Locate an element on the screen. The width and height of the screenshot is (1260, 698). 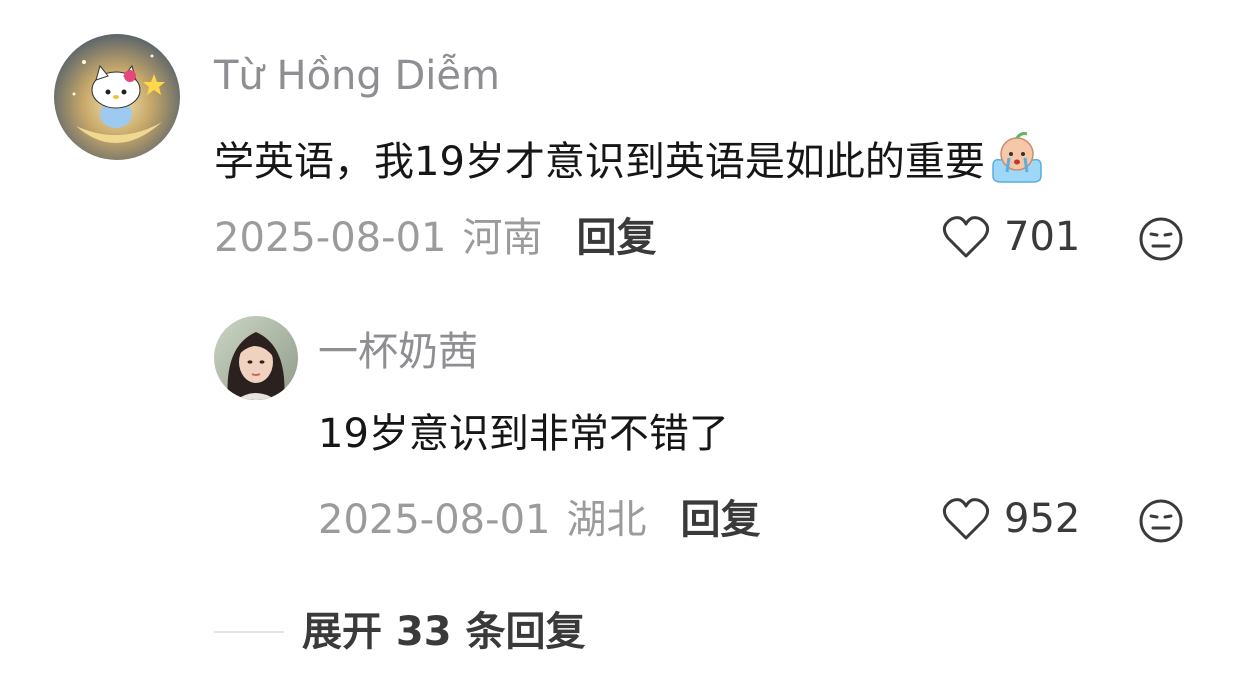
expand-replies-label: 展开 33 条回复 is located at coordinates (444, 632).